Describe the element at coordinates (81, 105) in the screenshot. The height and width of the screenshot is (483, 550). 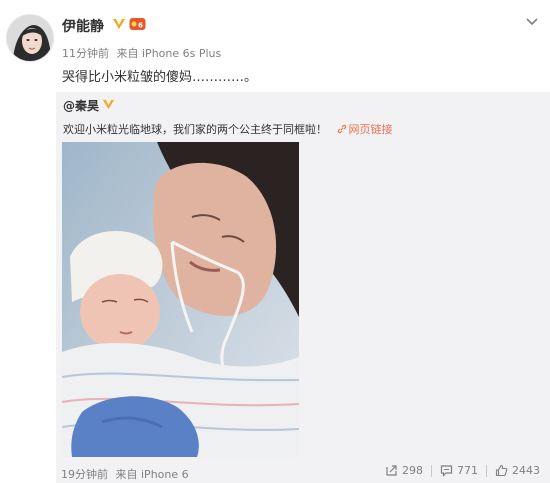
I see `original-author: @秦昊` at that location.